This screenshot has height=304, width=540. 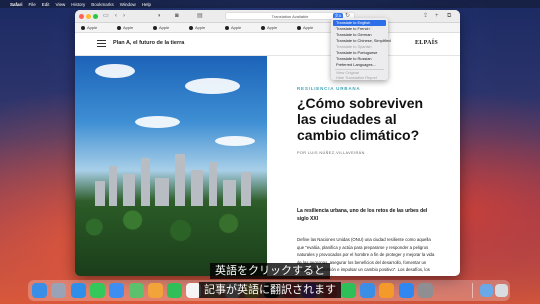 I want to click on article-kicker: RESILIENCIA URBANA, so click(x=369, y=88).